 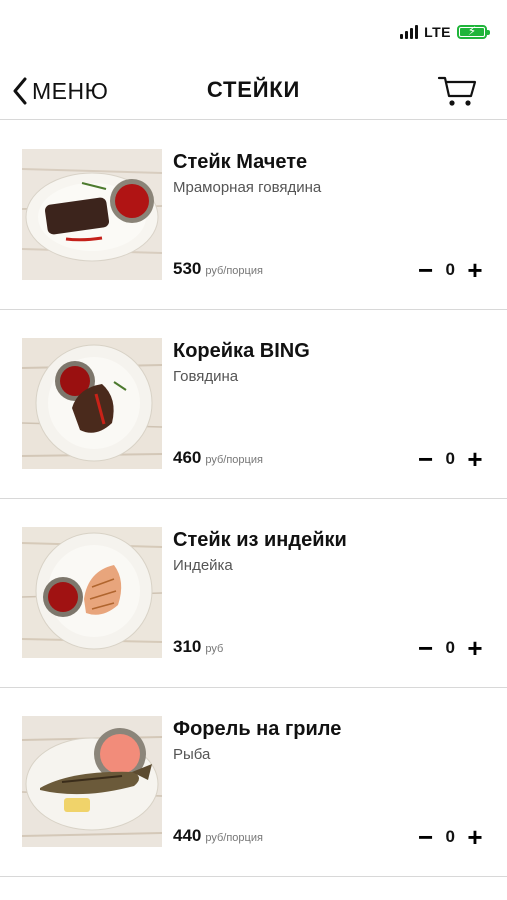 What do you see at coordinates (437, 32) in the screenshot?
I see `network-type: LTE` at bounding box center [437, 32].